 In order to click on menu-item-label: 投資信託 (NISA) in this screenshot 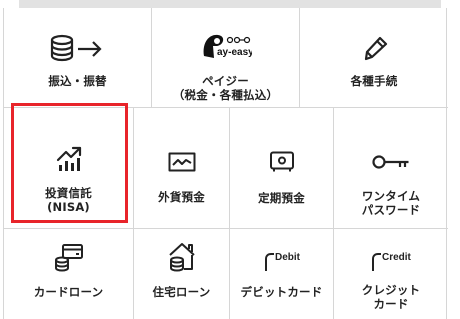, I will do `click(68, 200)`.